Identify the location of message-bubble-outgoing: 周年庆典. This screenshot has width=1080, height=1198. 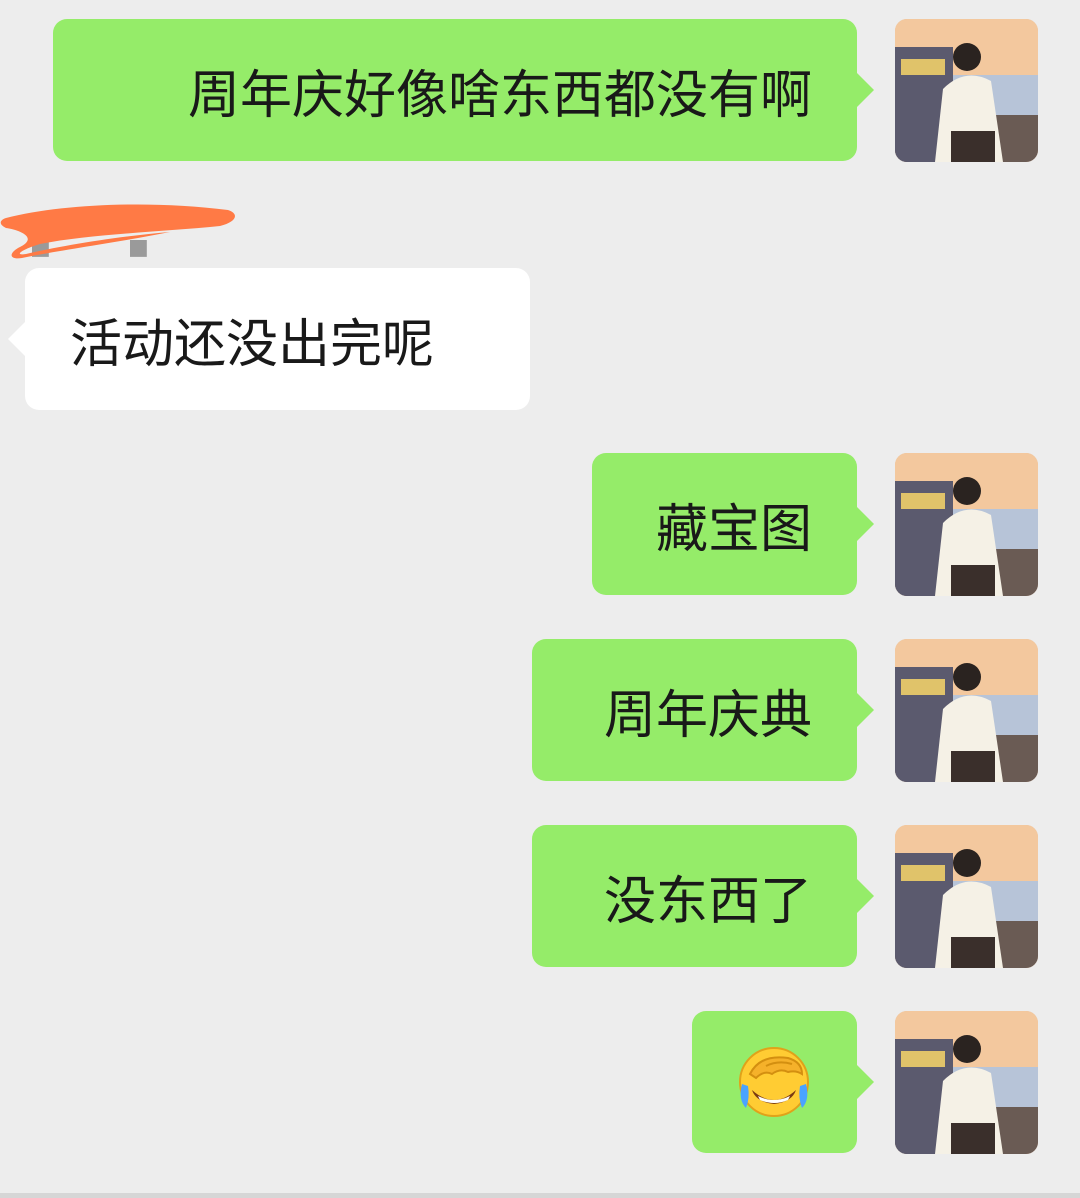
(703, 710).